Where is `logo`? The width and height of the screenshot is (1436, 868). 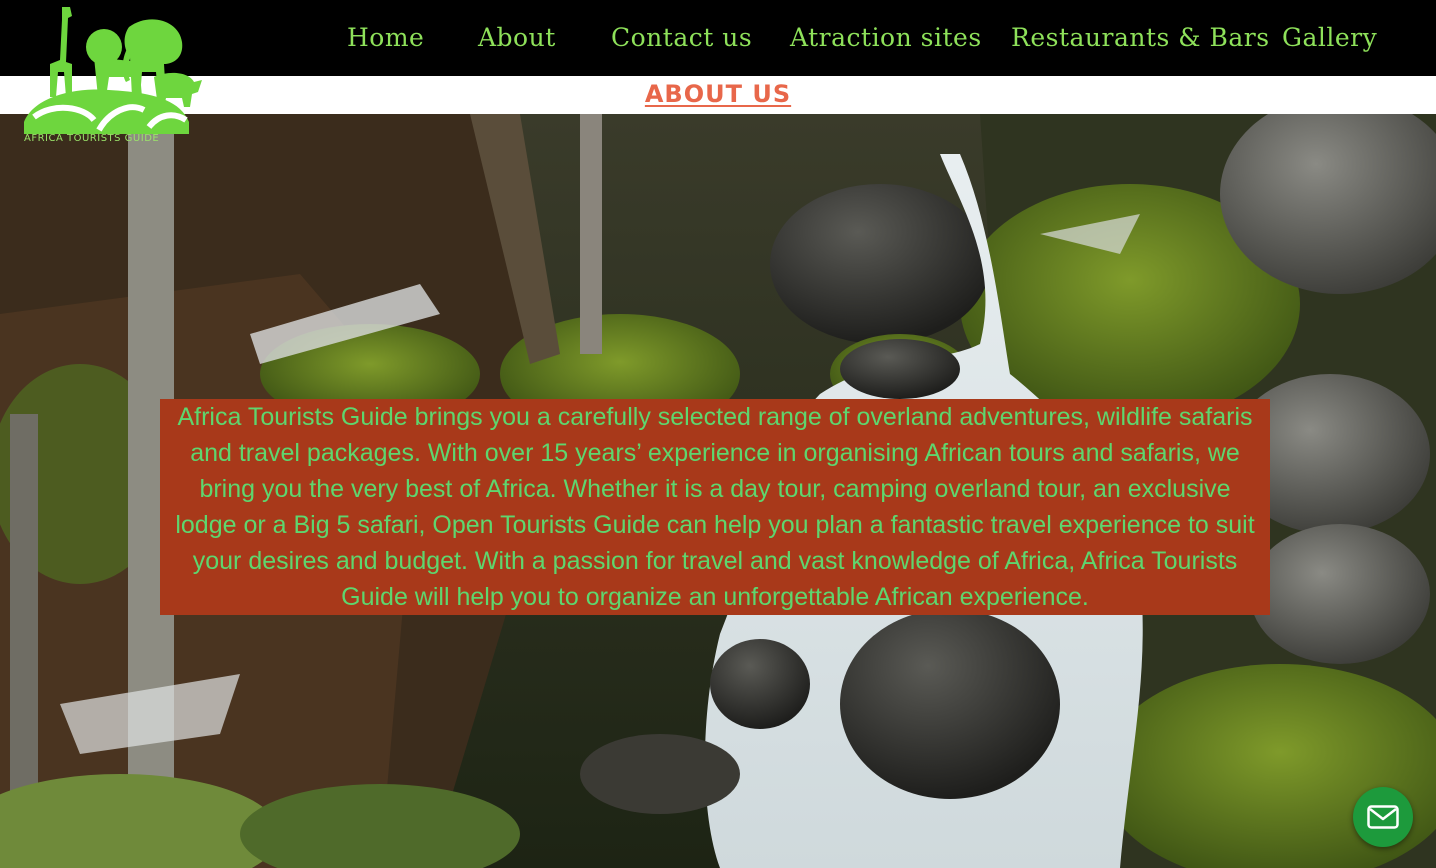
logo is located at coordinates (119, 77).